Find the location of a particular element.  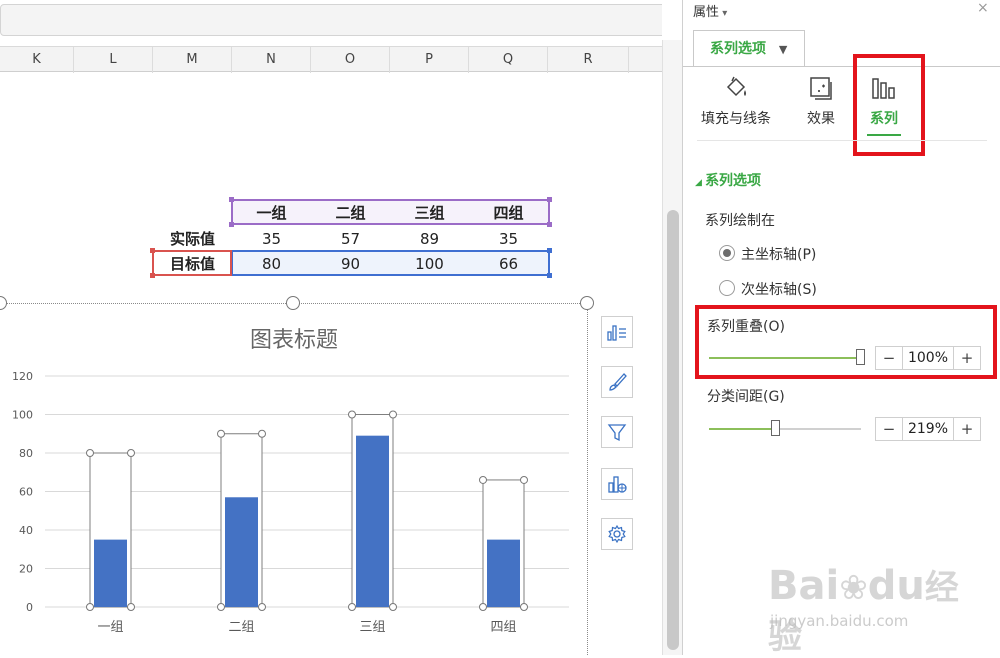

series-overlap-slider is located at coordinates (785, 358).